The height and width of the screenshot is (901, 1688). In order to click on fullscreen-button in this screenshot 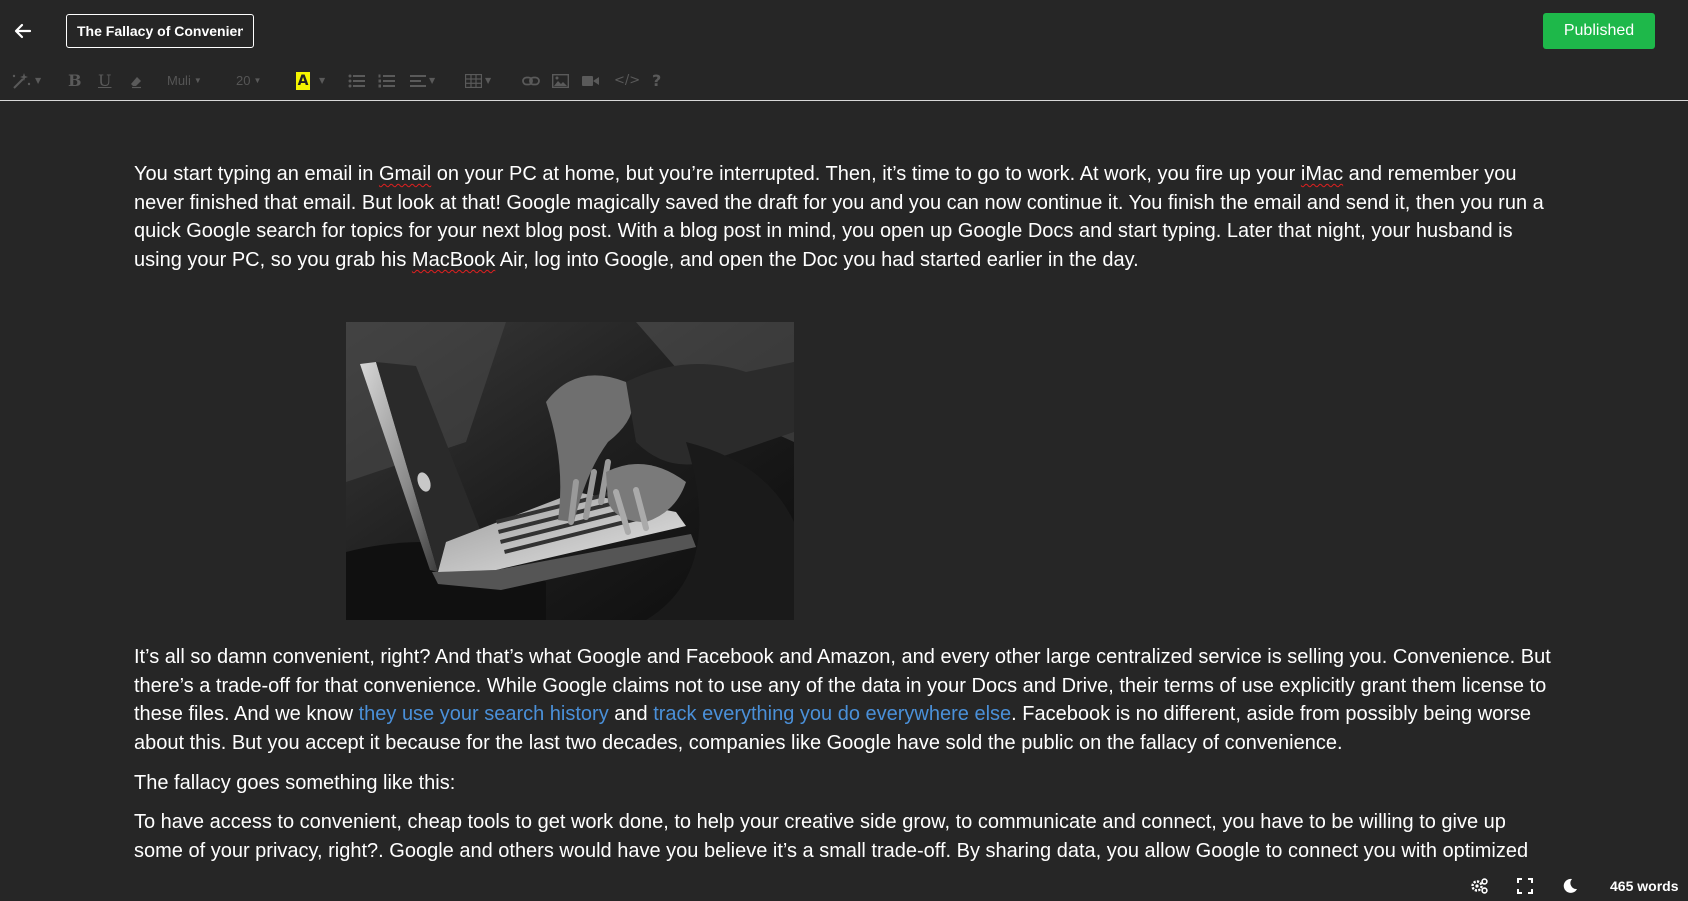, I will do `click(1526, 886)`.